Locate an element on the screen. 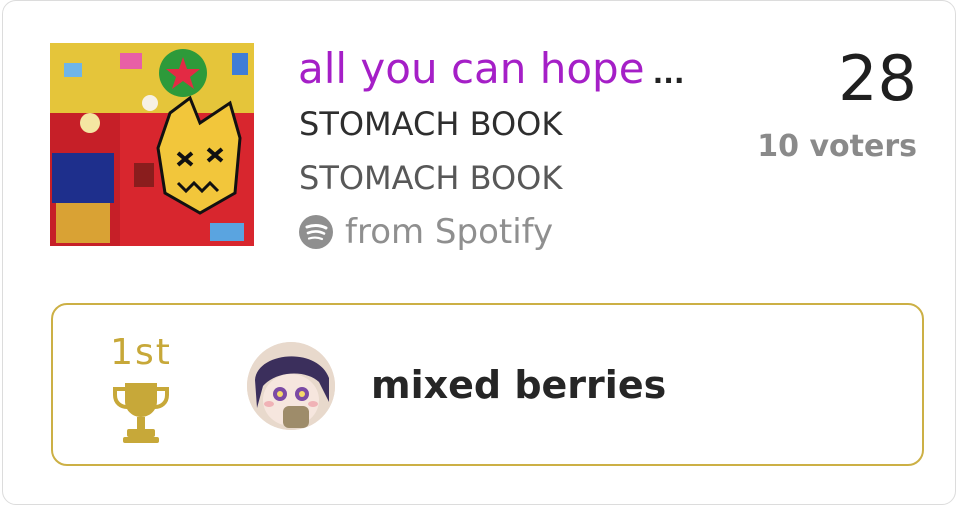 The image size is (960, 507). trophy-icon is located at coordinates (141, 413).